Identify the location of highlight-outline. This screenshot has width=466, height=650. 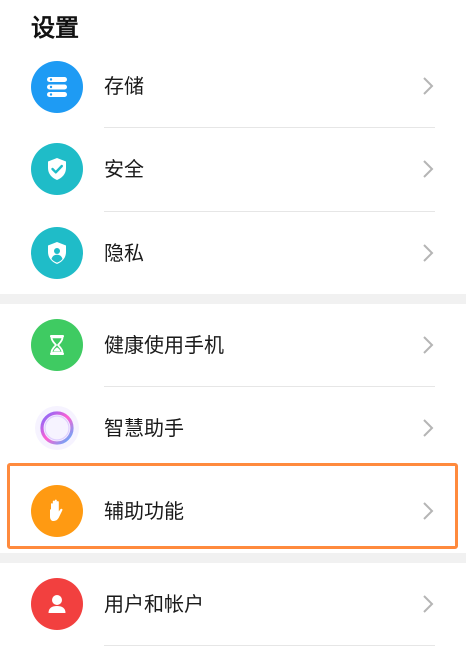
(232, 506).